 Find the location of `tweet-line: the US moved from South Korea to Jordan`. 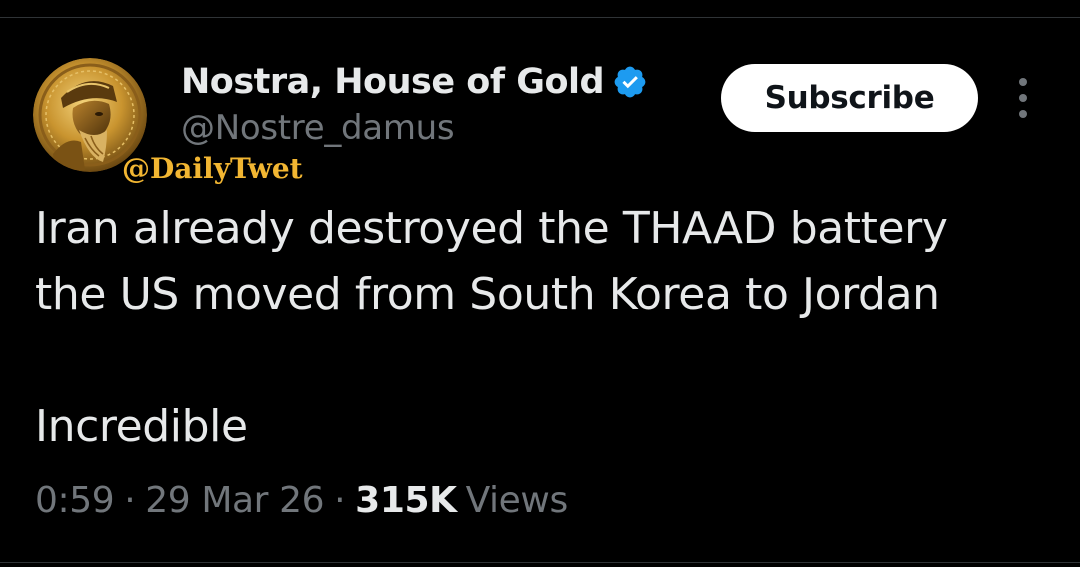

tweet-line: the US moved from South Korea to Jordan is located at coordinates (487, 294).